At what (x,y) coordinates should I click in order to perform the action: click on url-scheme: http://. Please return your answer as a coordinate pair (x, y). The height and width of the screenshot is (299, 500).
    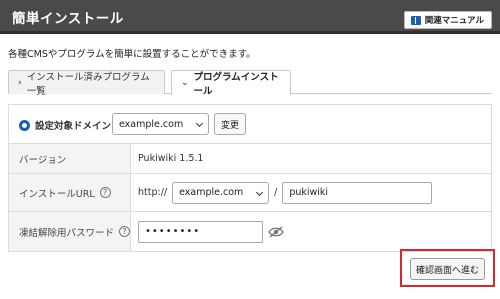
    Looking at the image, I should click on (153, 192).